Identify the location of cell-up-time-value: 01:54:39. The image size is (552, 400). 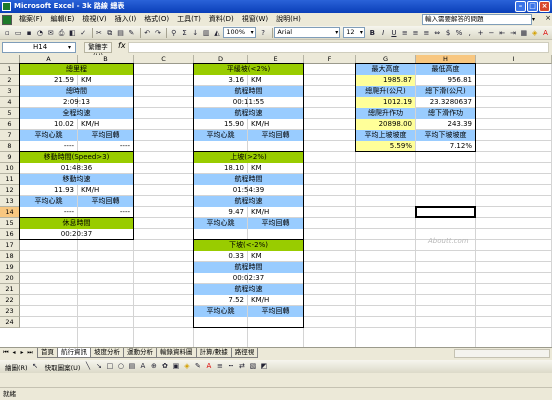
(248, 190).